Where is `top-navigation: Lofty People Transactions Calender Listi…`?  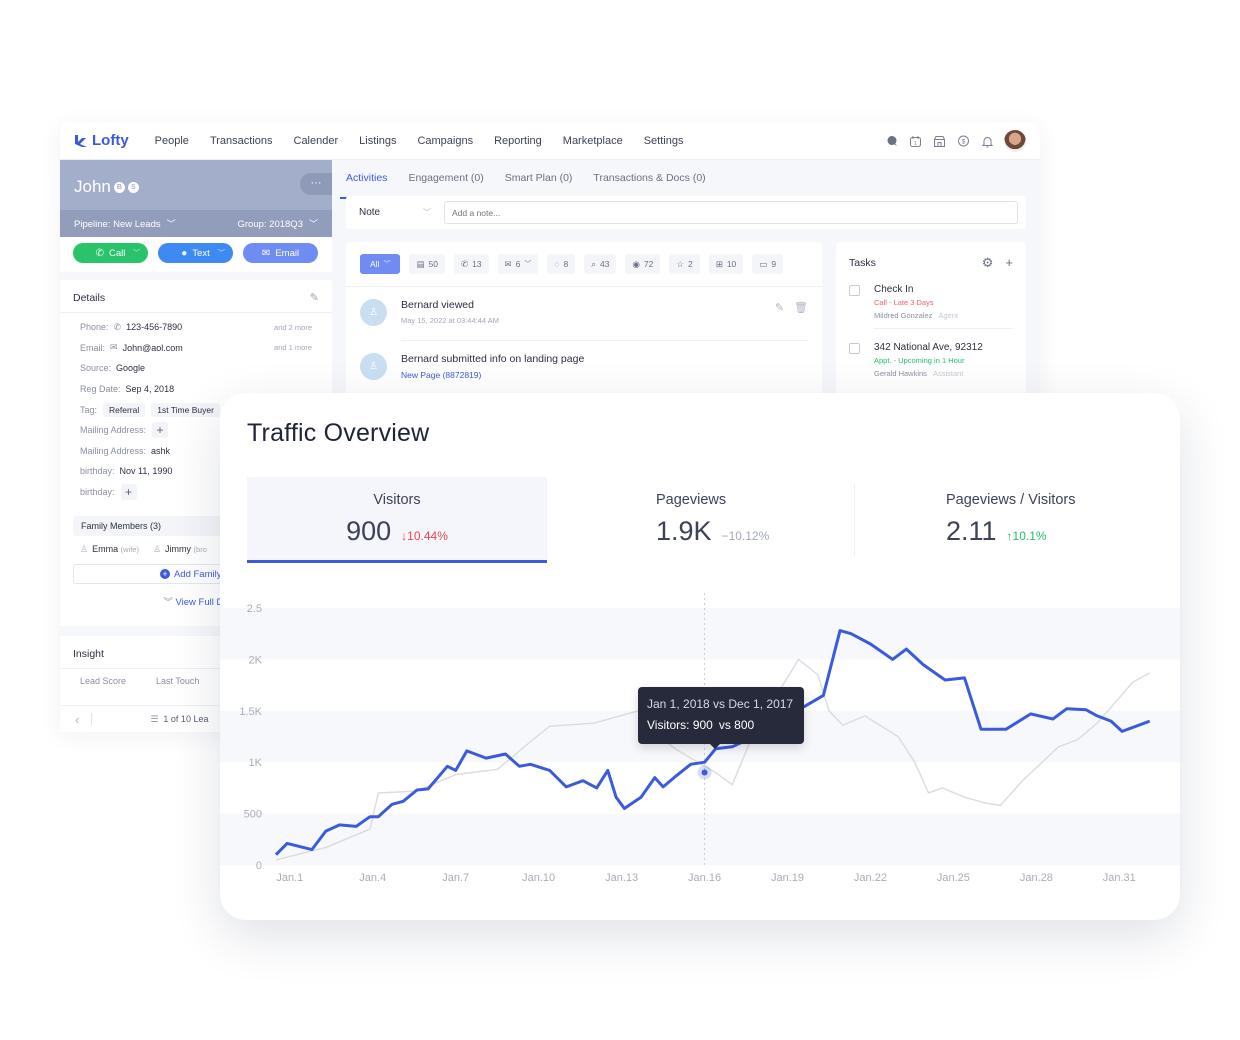
top-navigation: Lofty People Transactions Calender Listi… is located at coordinates (550, 141).